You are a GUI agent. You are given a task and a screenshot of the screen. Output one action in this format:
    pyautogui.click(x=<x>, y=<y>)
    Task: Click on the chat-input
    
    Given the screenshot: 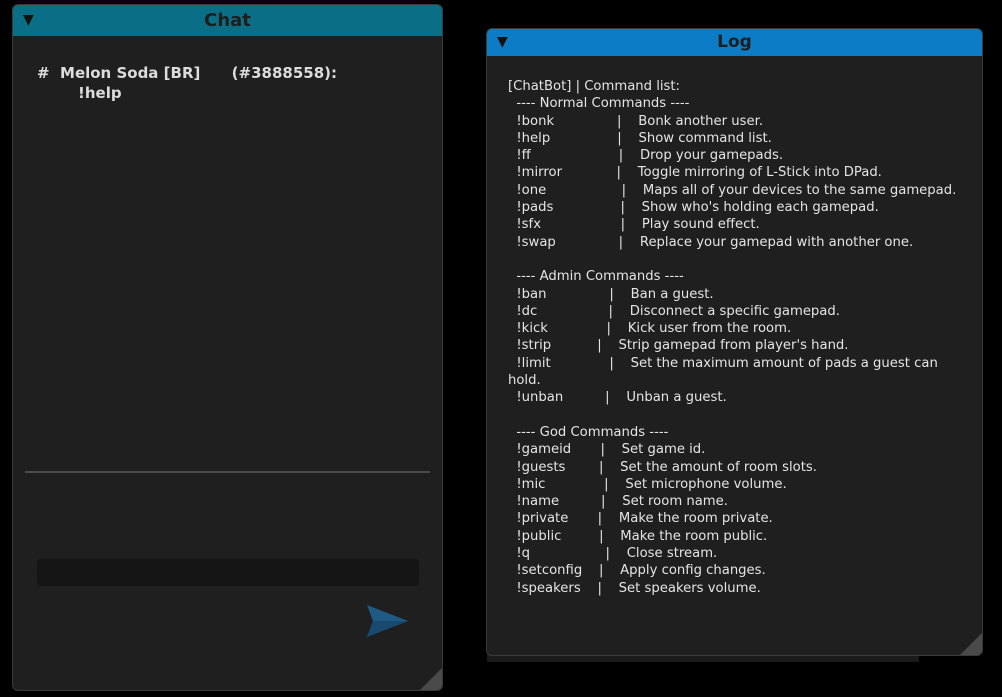 What is the action you would take?
    pyautogui.click(x=228, y=572)
    